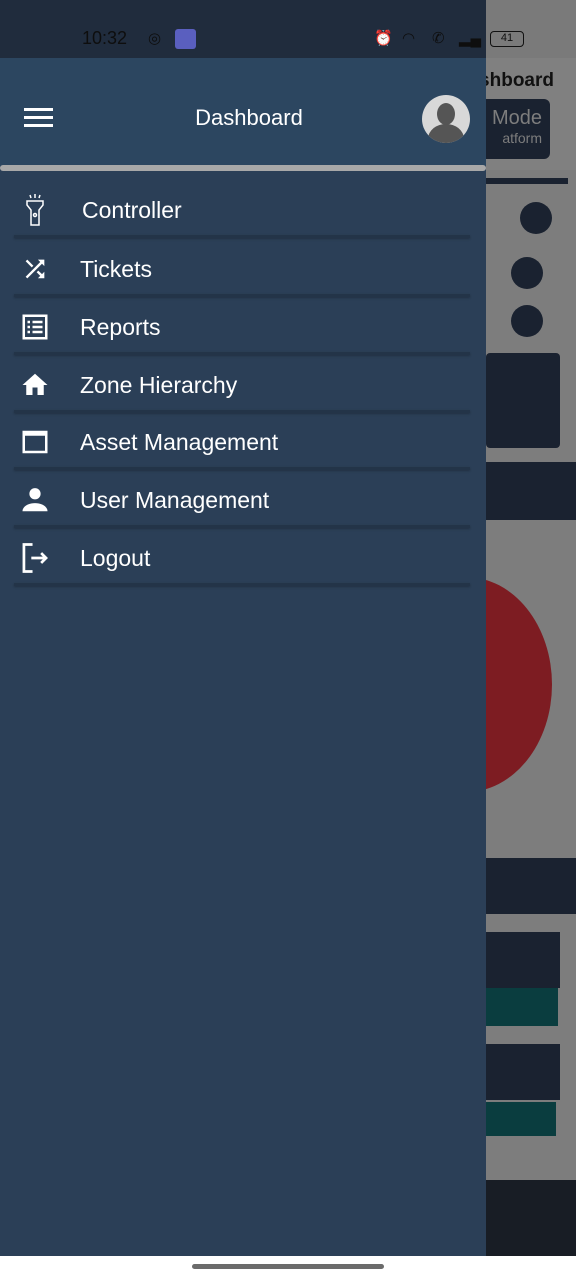  I want to click on status-bar: 10:32 ◎ ⏰ ◠ ✆ ▂▄, so click(243, 29).